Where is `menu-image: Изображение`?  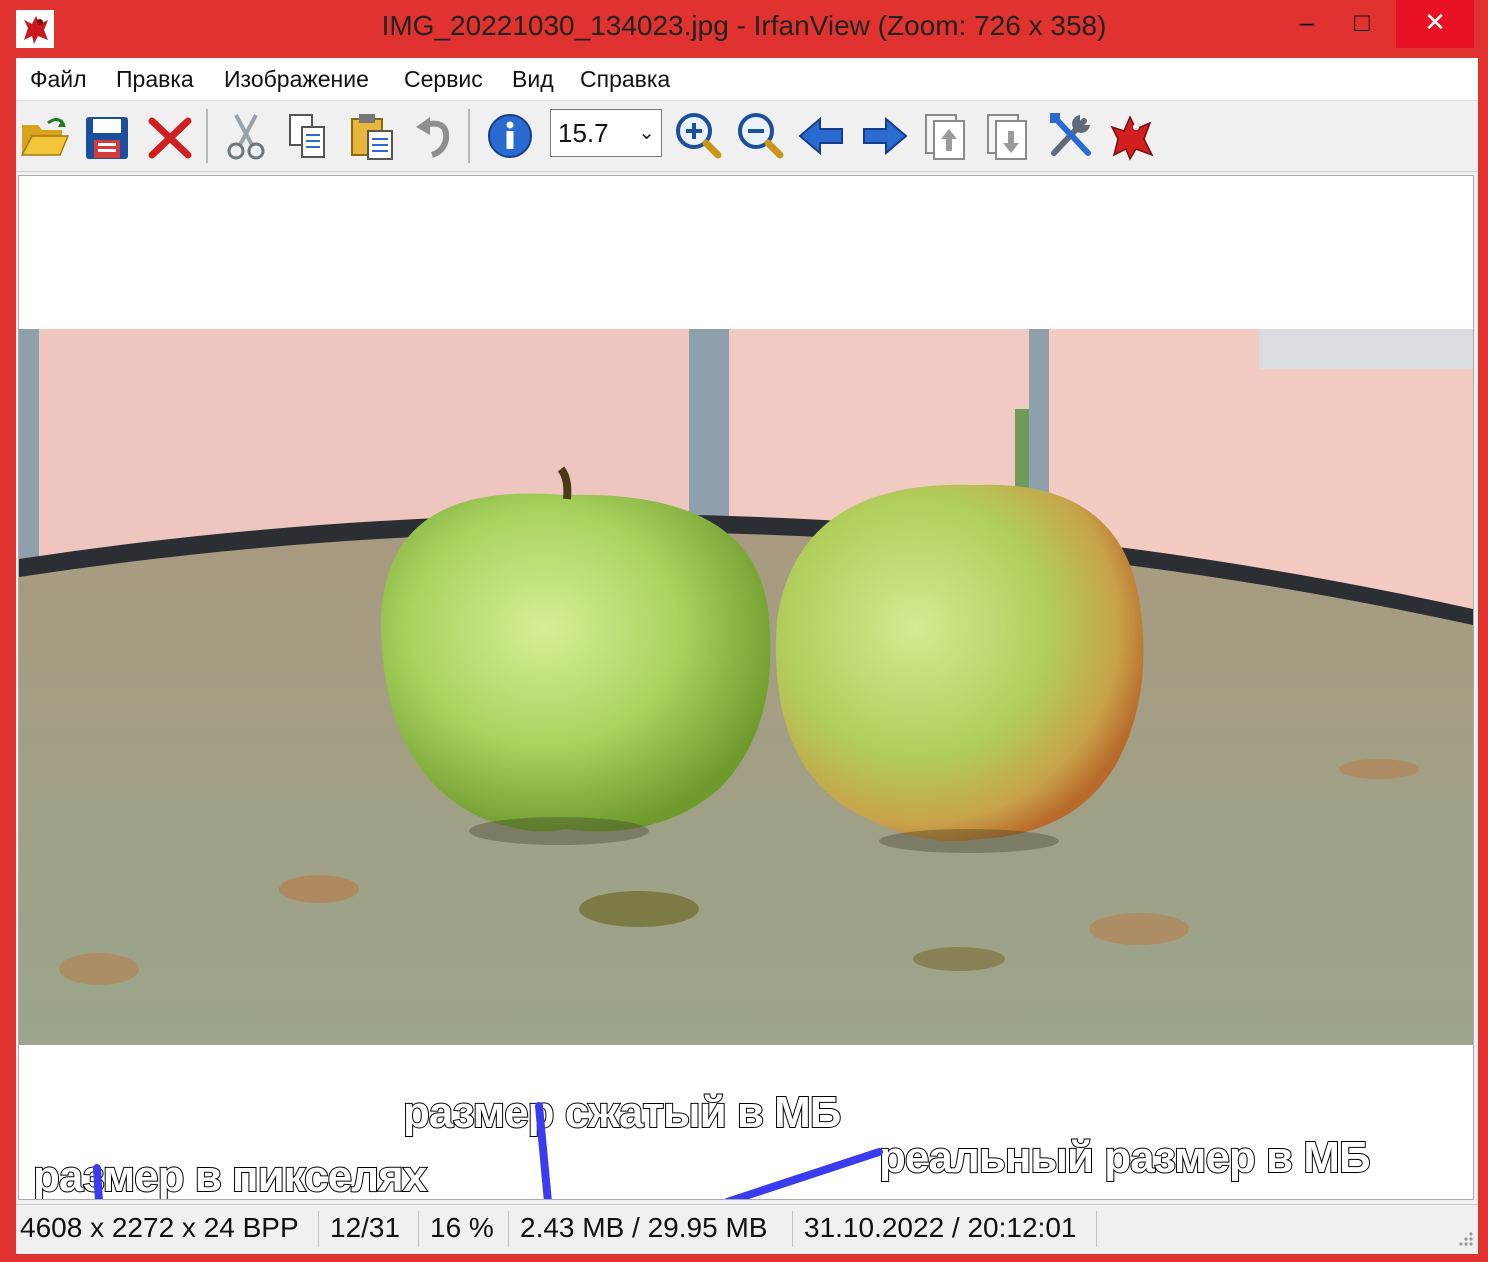 menu-image: Изображение is located at coordinates (296, 79).